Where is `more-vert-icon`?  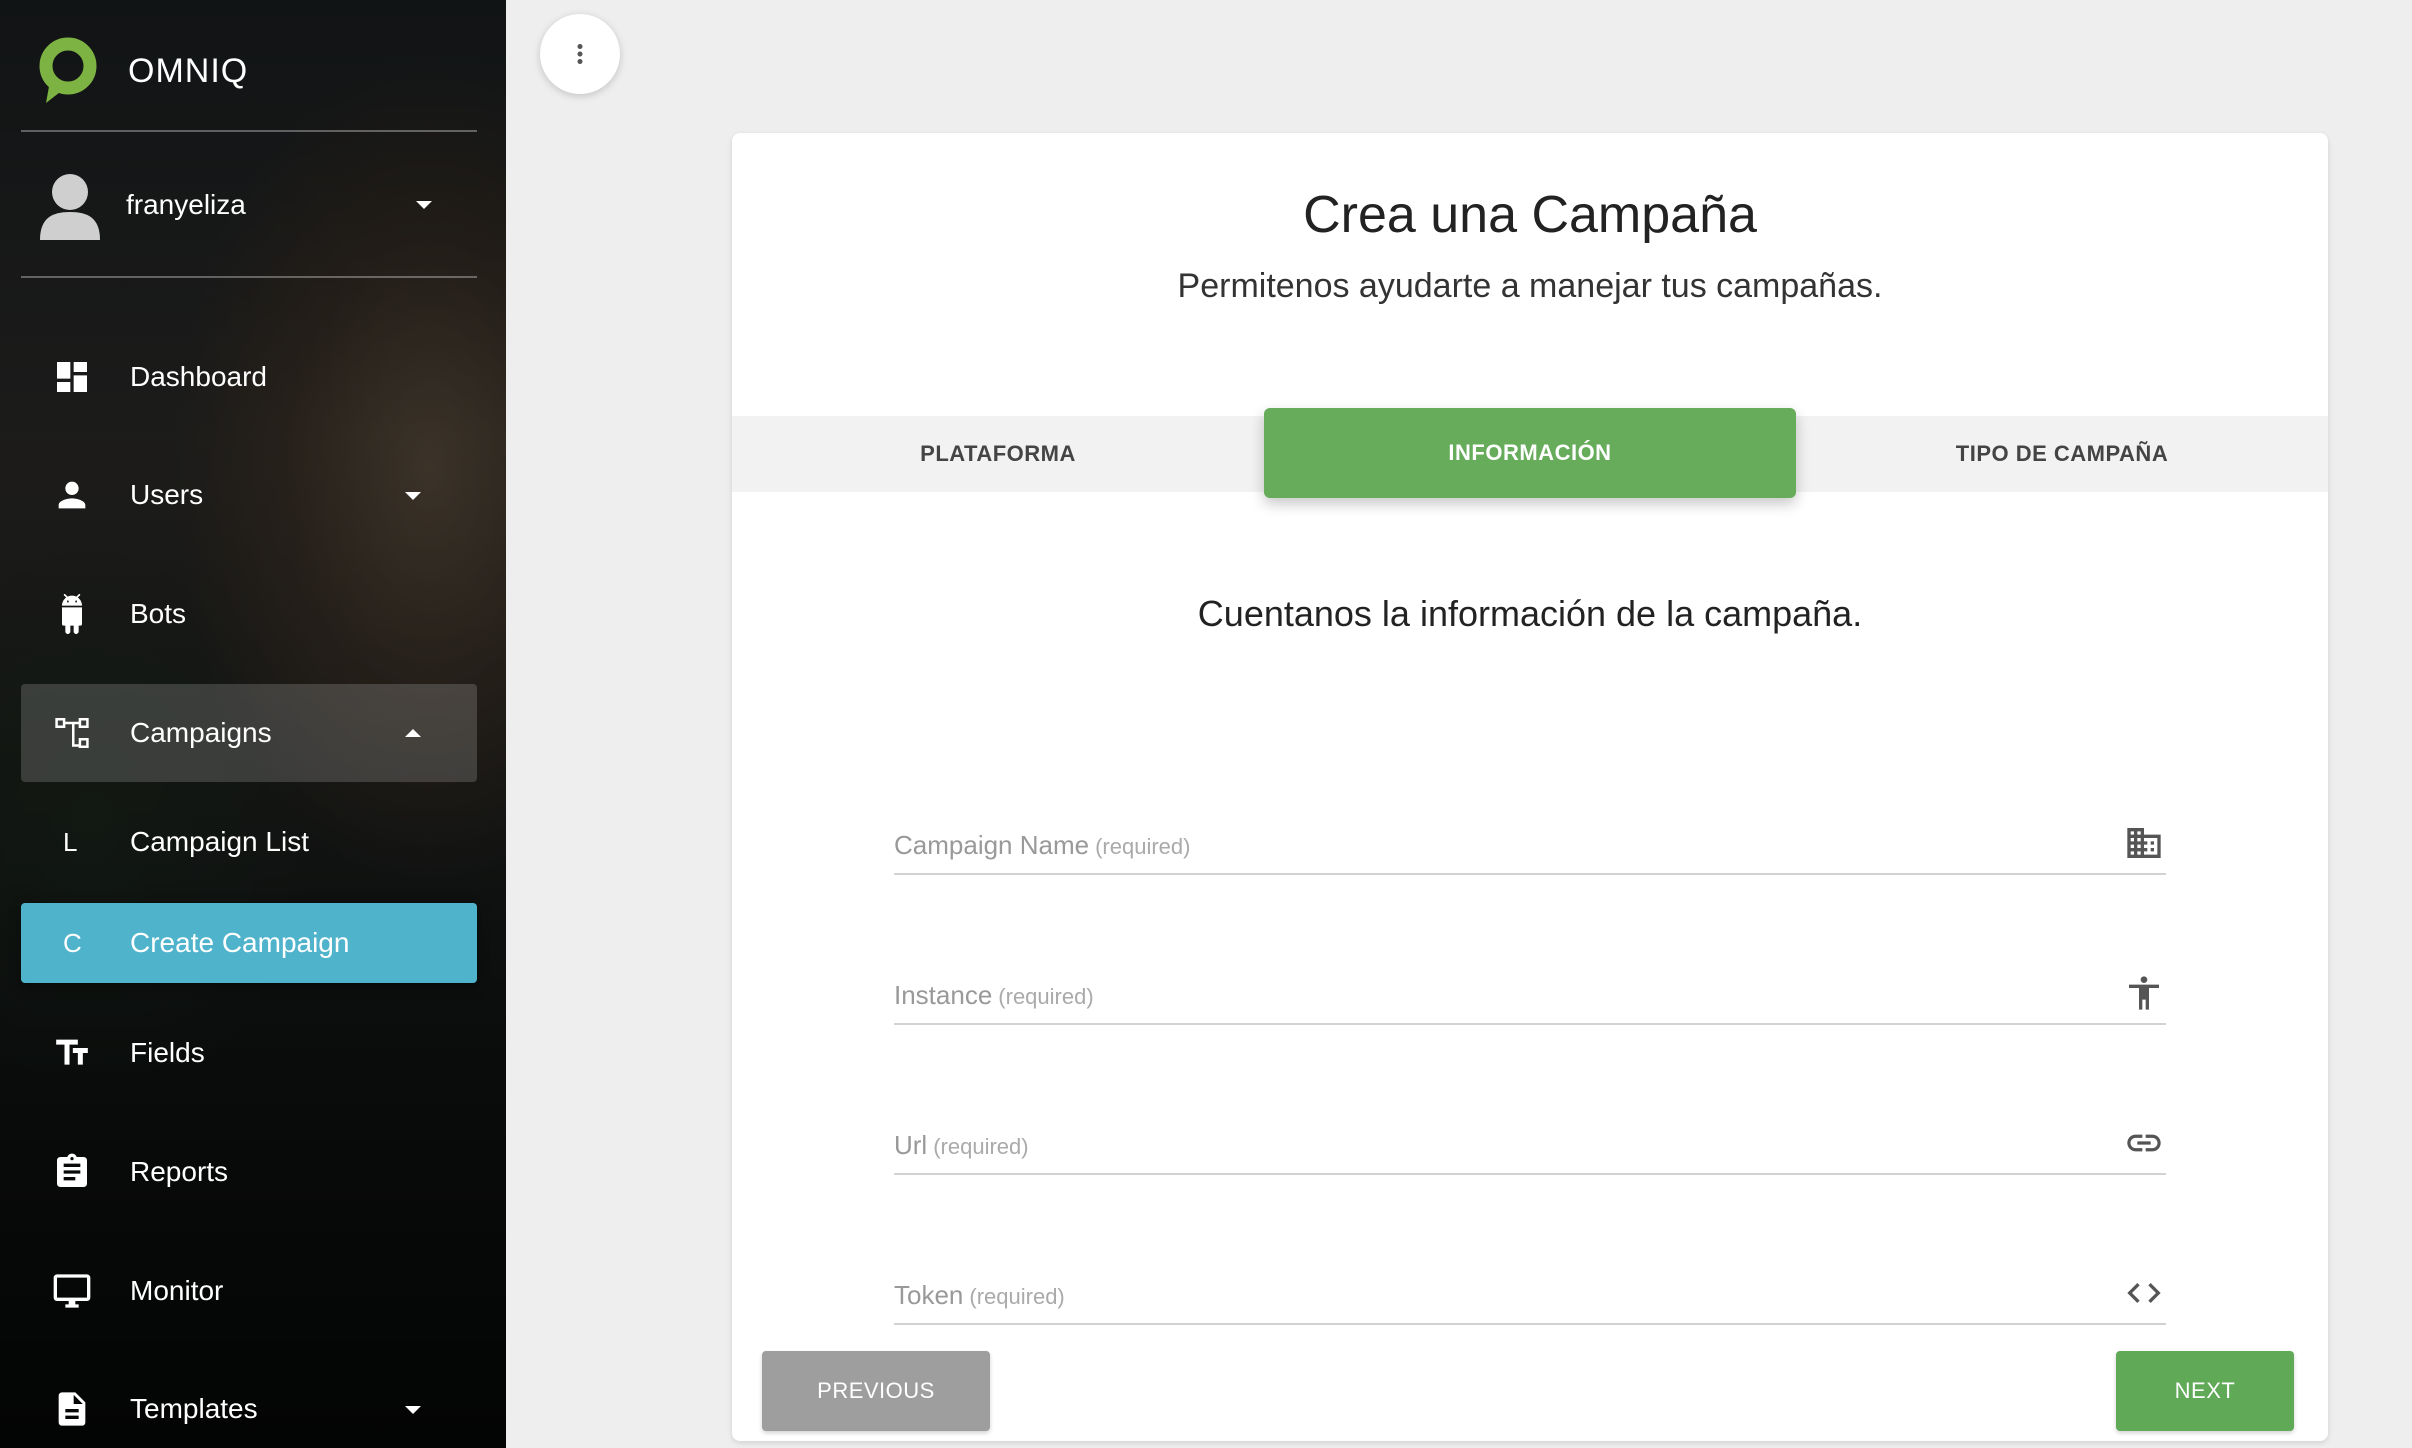 more-vert-icon is located at coordinates (580, 54).